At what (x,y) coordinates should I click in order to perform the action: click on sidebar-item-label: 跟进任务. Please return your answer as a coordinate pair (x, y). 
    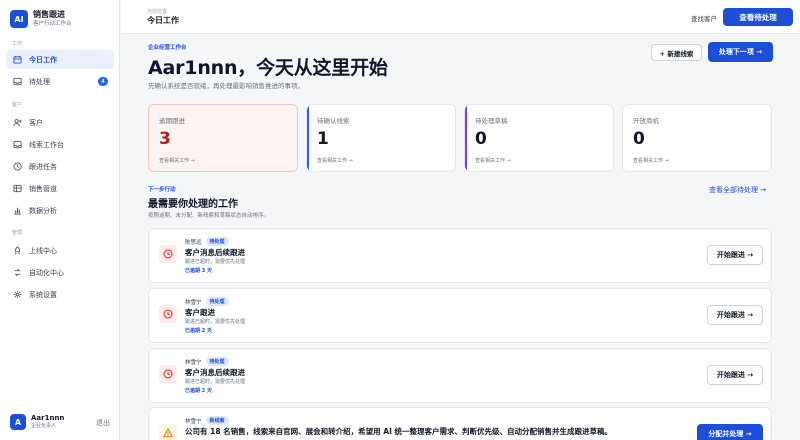
    Looking at the image, I should click on (43, 166).